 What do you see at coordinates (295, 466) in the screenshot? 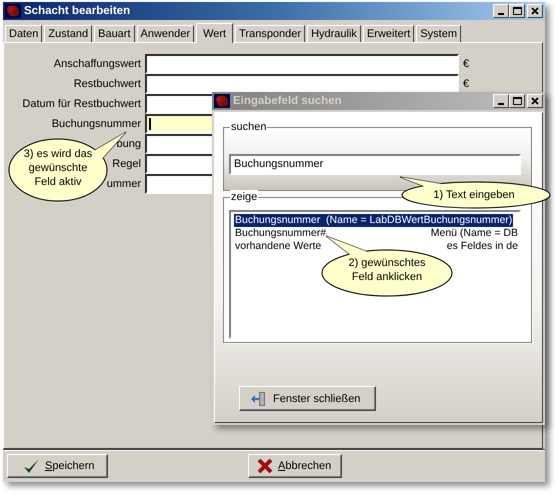
I see `cancel-button: Abbrechen` at bounding box center [295, 466].